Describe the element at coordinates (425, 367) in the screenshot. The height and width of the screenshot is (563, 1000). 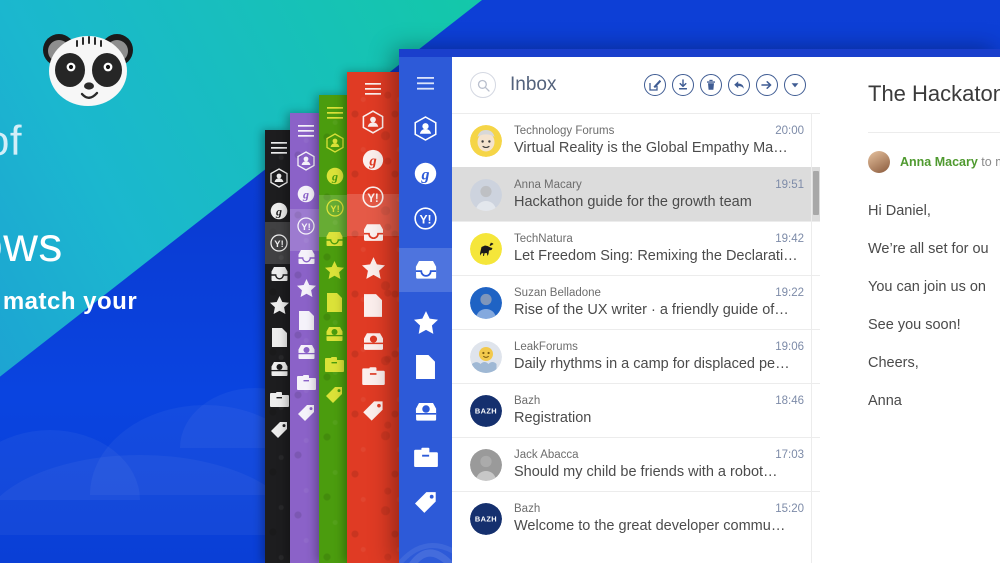
I see `sidebar-item-drafts` at that location.